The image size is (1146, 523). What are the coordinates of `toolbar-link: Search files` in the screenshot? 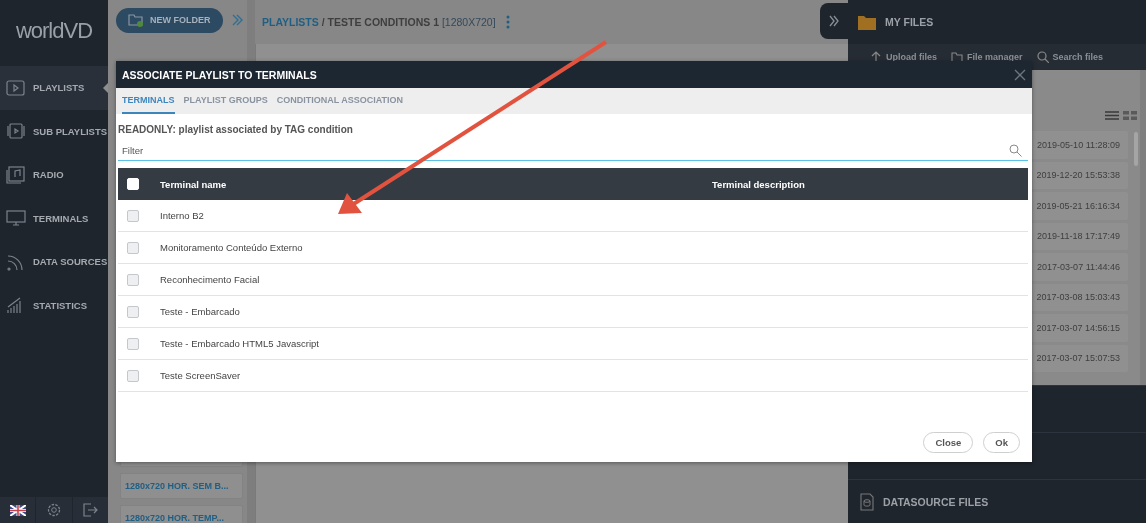 It's located at (1070, 57).